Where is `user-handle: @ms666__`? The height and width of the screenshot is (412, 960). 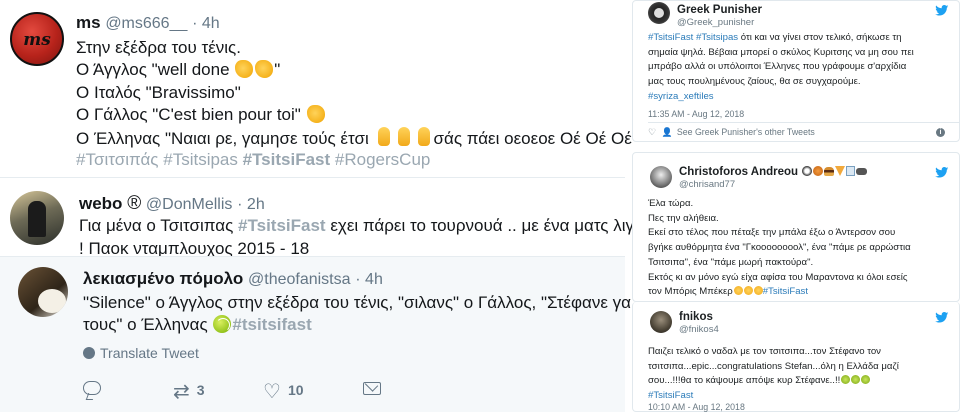
user-handle: @ms666__ is located at coordinates (146, 23).